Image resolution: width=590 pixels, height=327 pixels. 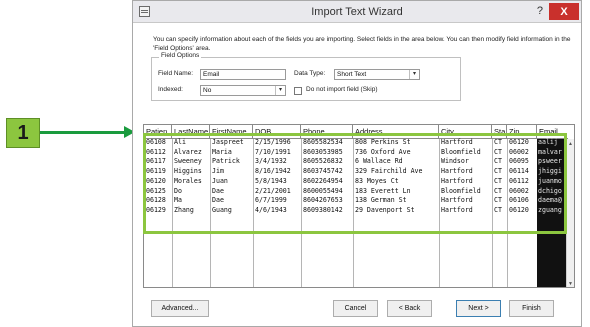 I want to click on field-name-label: Field Name:, so click(x=176, y=73).